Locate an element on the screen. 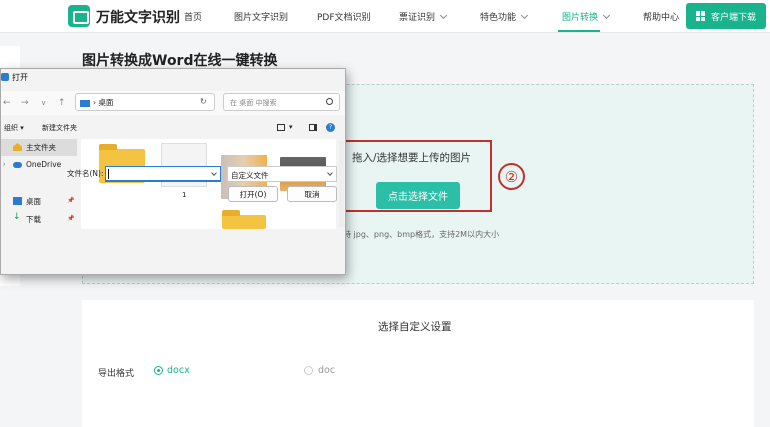  view-mode-icon is located at coordinates (281, 127).